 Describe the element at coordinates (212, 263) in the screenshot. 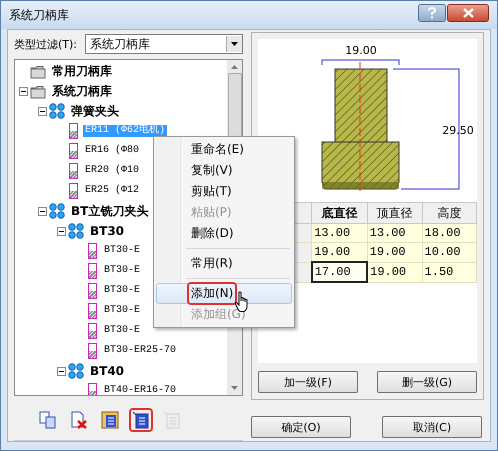

I see `menu-item: 常用(R)` at that location.